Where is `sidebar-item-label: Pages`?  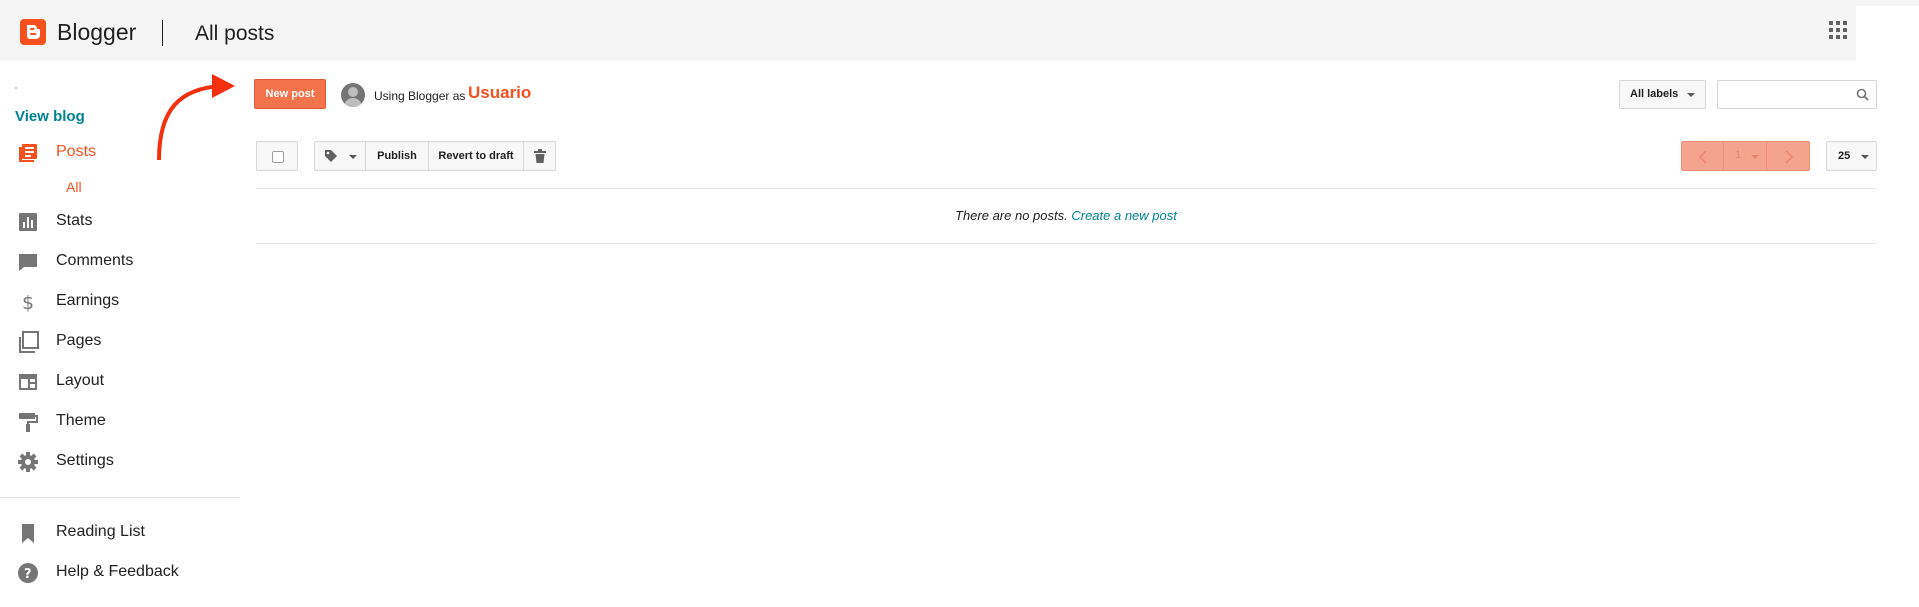 sidebar-item-label: Pages is located at coordinates (79, 340).